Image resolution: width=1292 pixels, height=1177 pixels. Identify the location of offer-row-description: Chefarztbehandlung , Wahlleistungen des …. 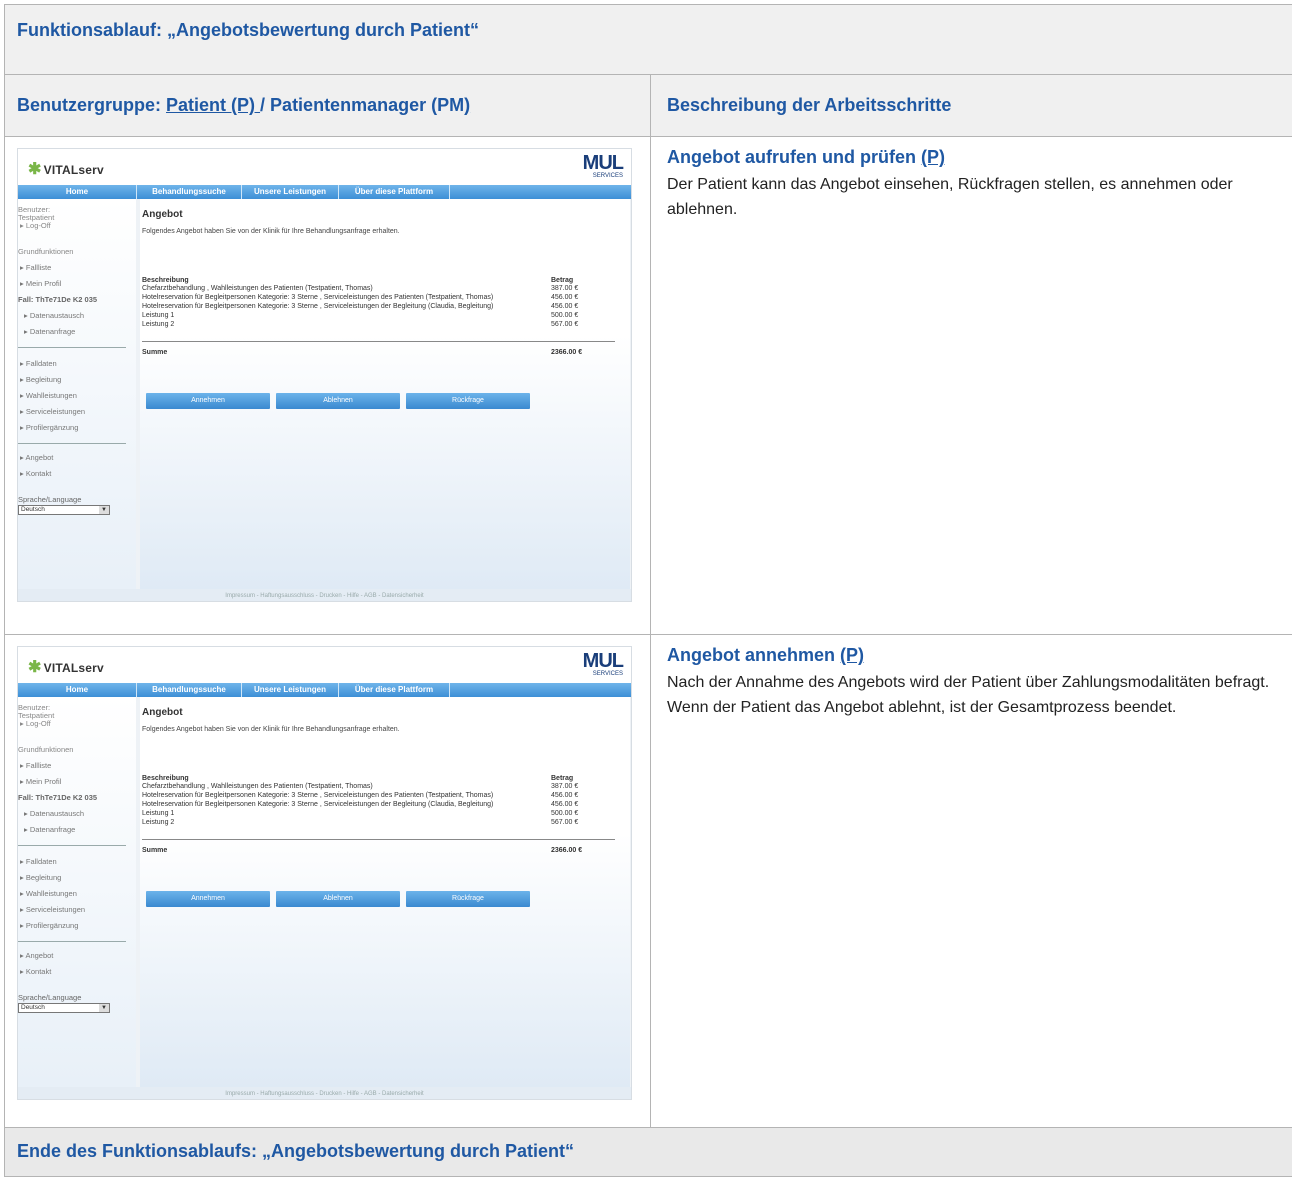
(257, 288).